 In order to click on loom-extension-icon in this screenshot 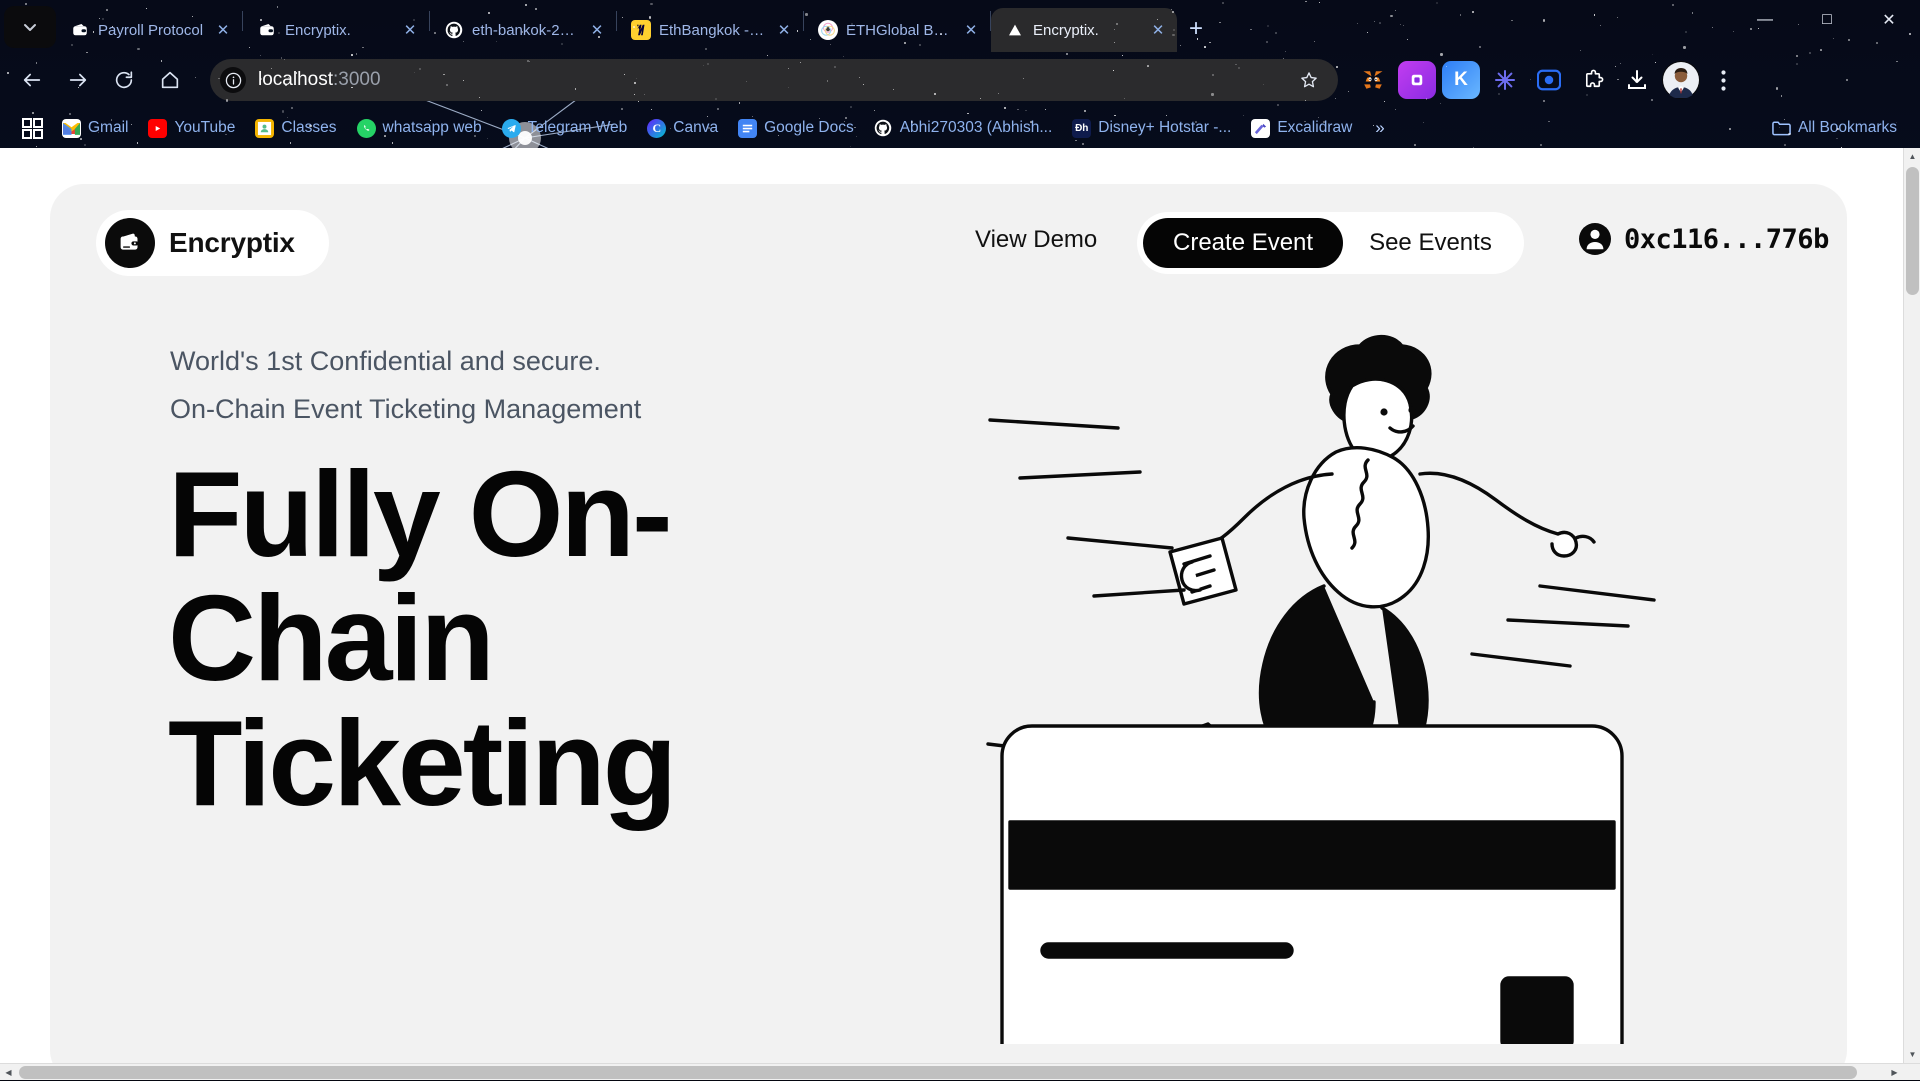, I will do `click(1549, 80)`.